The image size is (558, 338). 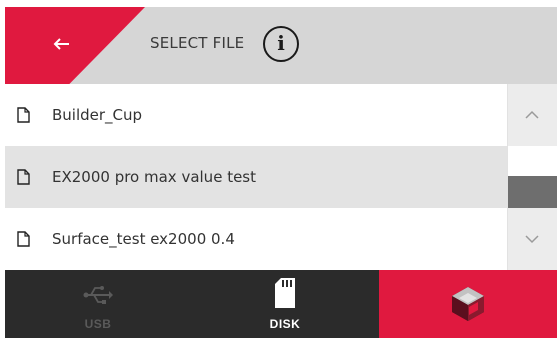 What do you see at coordinates (97, 115) in the screenshot?
I see `file-name: Builder_Cup` at bounding box center [97, 115].